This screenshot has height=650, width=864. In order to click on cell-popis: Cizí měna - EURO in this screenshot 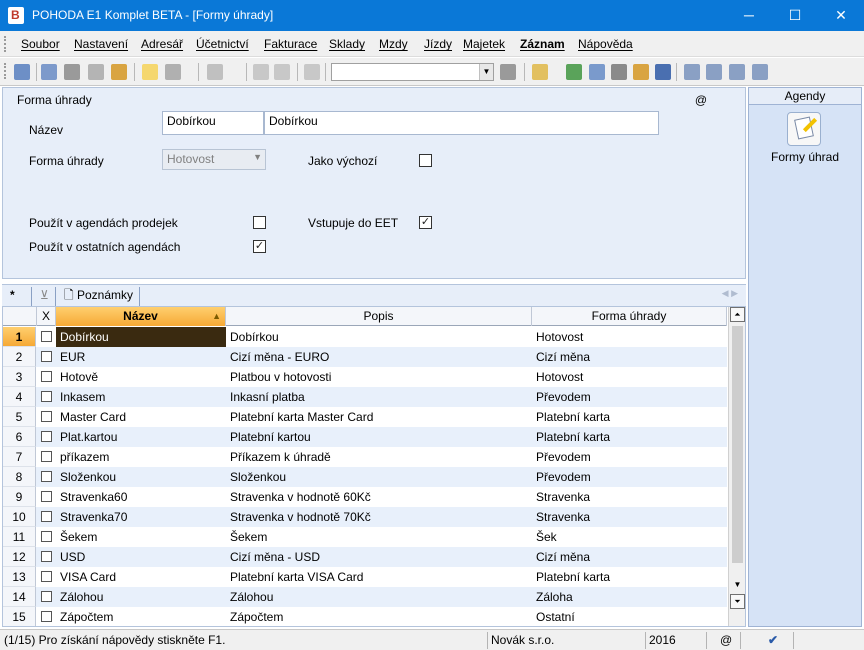, I will do `click(379, 357)`.